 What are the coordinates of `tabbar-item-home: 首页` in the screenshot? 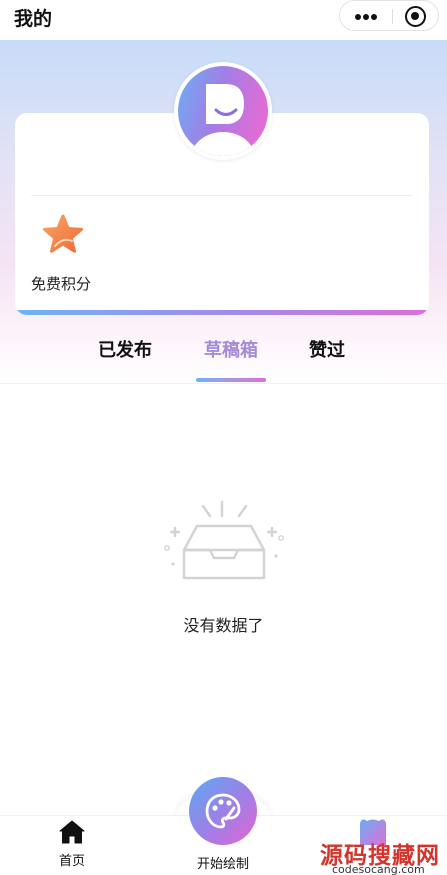 It's located at (72, 844).